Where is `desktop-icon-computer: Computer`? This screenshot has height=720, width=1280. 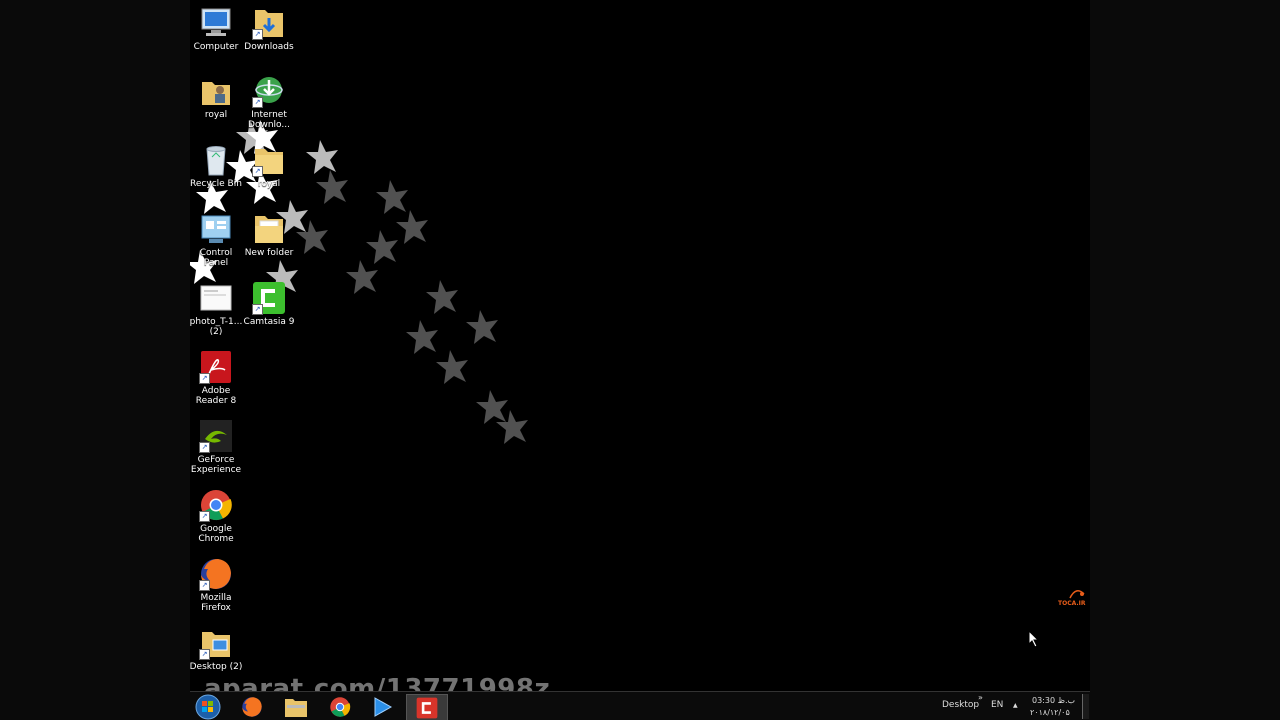 desktop-icon-computer: Computer is located at coordinates (217, 29).